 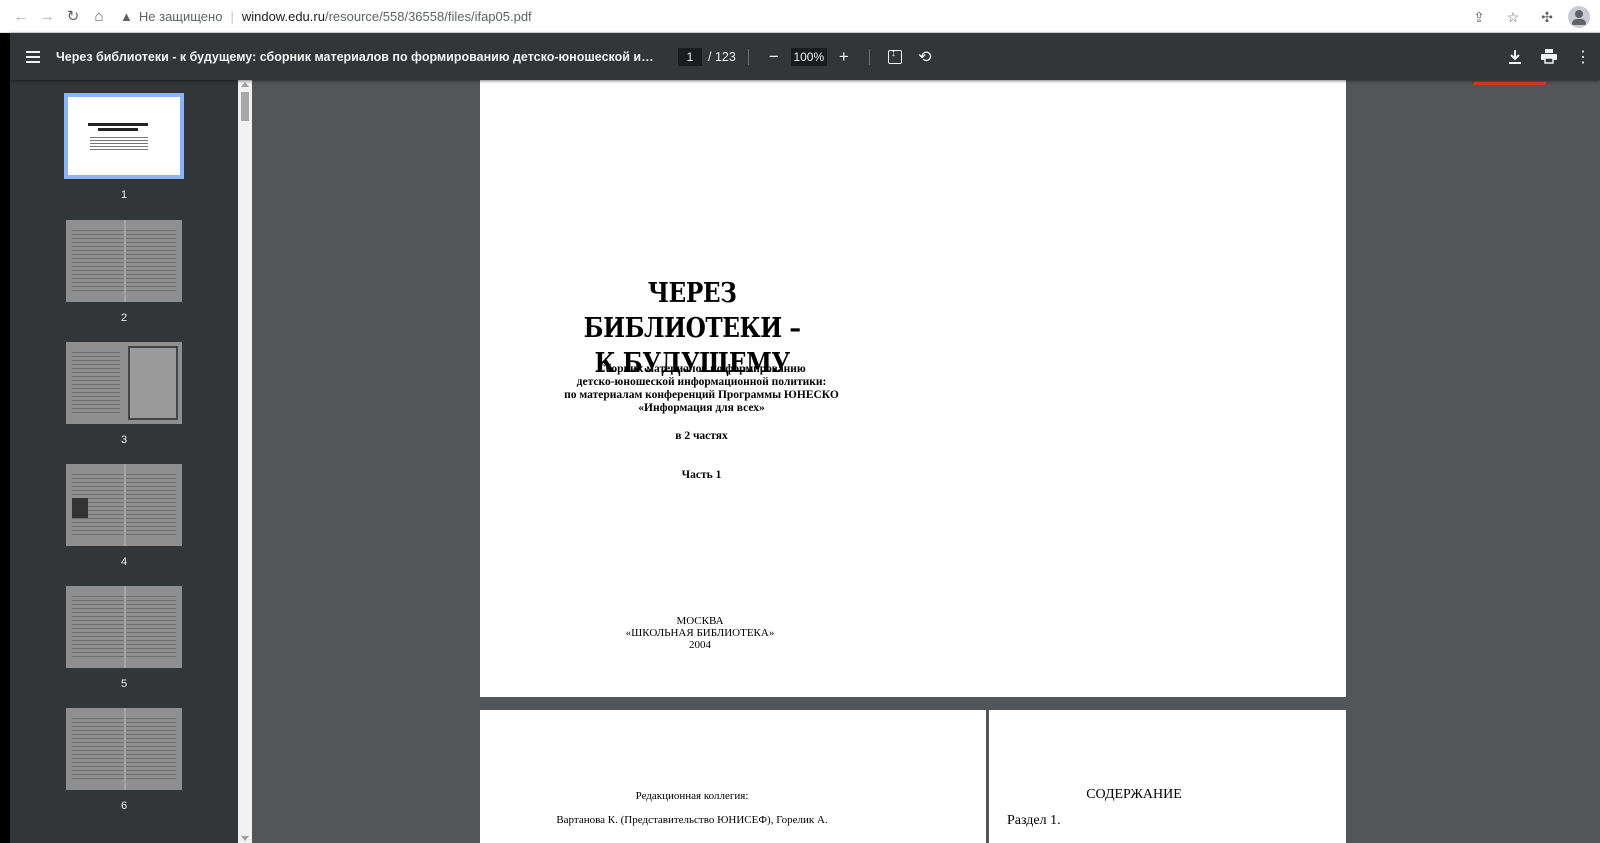 I want to click on hamburger-menu-icon, so click(x=33, y=57).